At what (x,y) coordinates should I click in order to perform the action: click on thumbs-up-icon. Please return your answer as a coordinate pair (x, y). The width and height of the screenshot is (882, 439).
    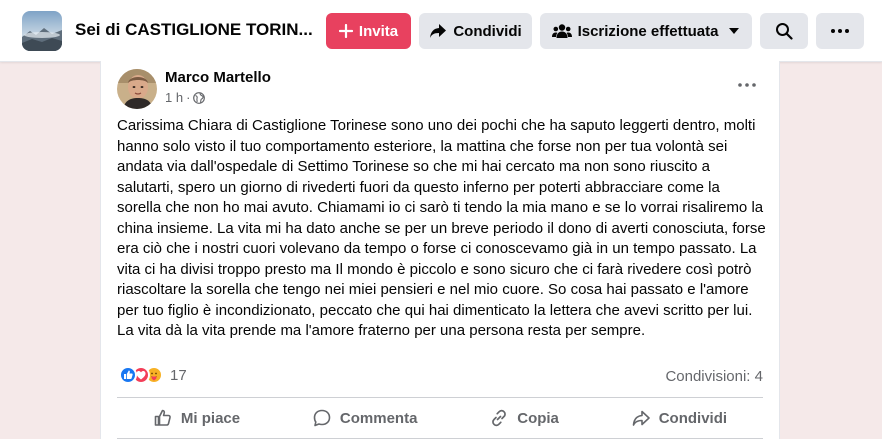
    Looking at the image, I should click on (162, 417).